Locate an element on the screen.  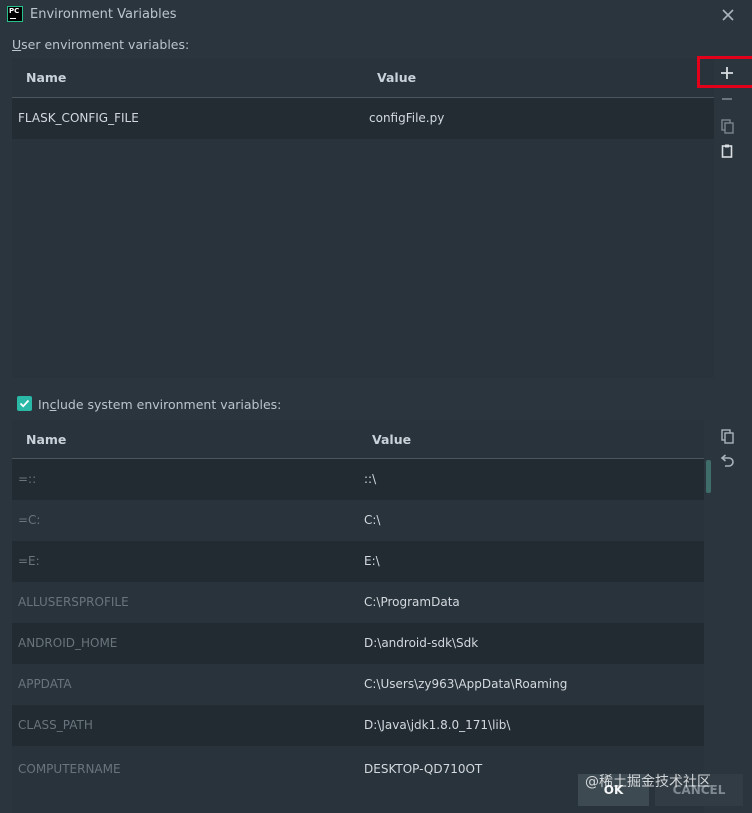
paste-icon is located at coordinates (727, 151).